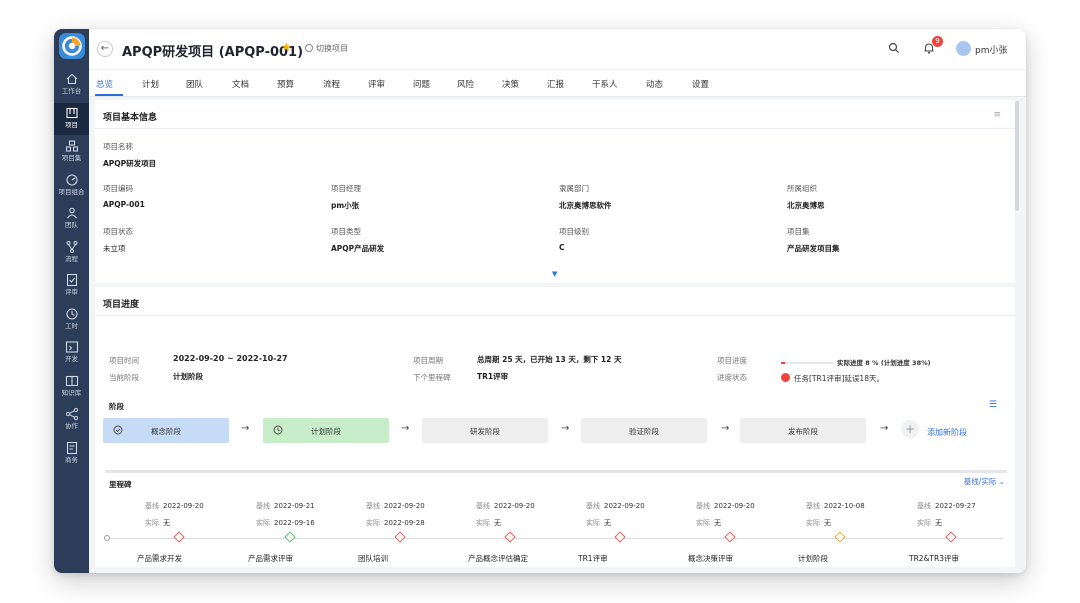 The height and width of the screenshot is (603, 1080). Describe the element at coordinates (71, 253) in the screenshot. I see `sidebar-item-process: 流程` at that location.